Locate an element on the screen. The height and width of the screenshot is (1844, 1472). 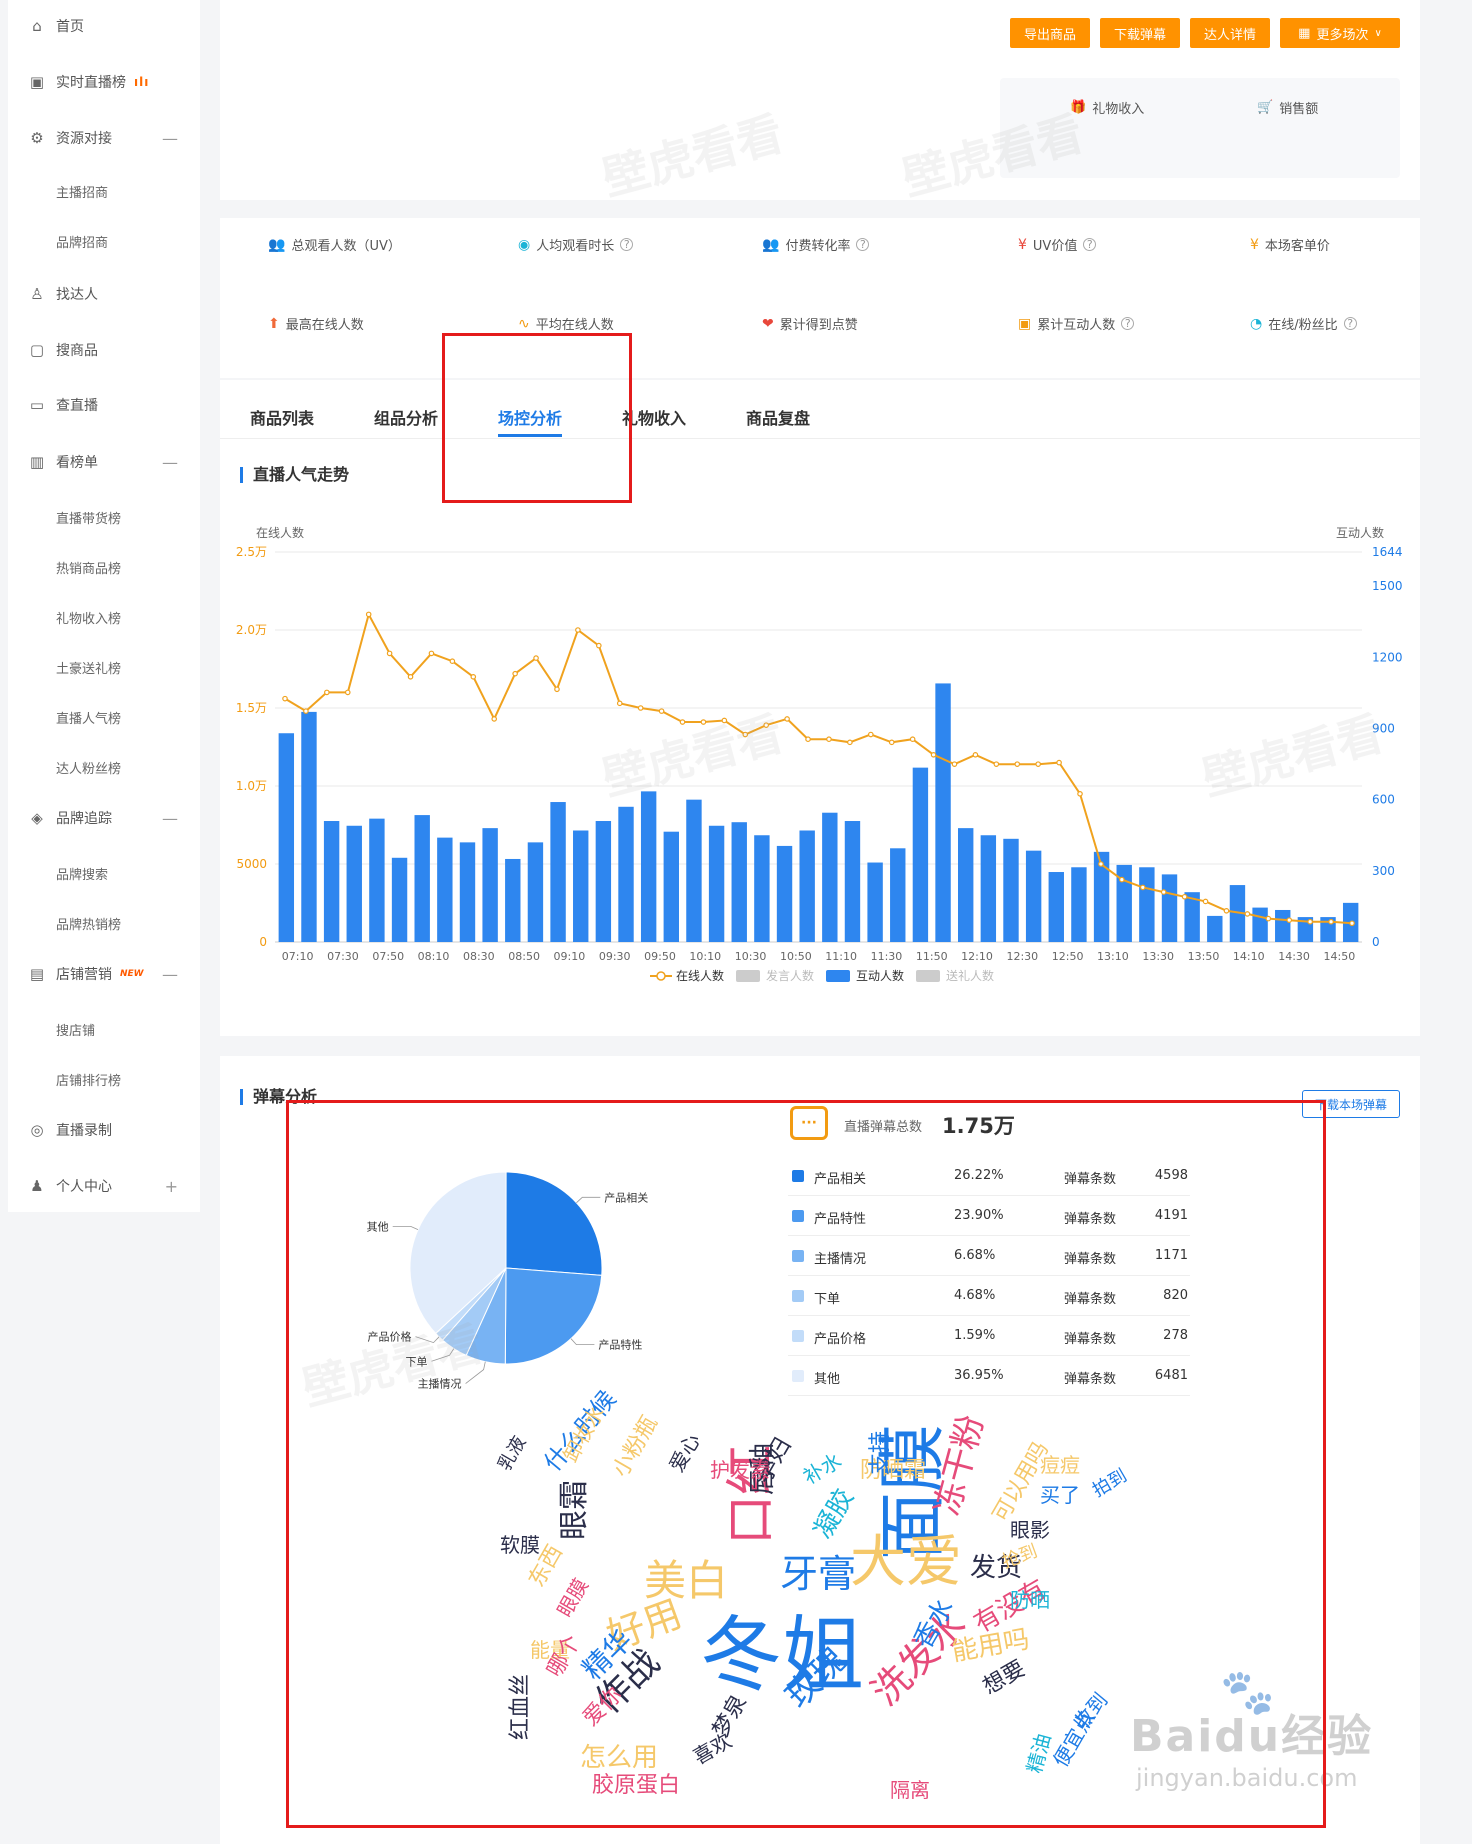
word-cloud-word: 支持 is located at coordinates (880, 1452).